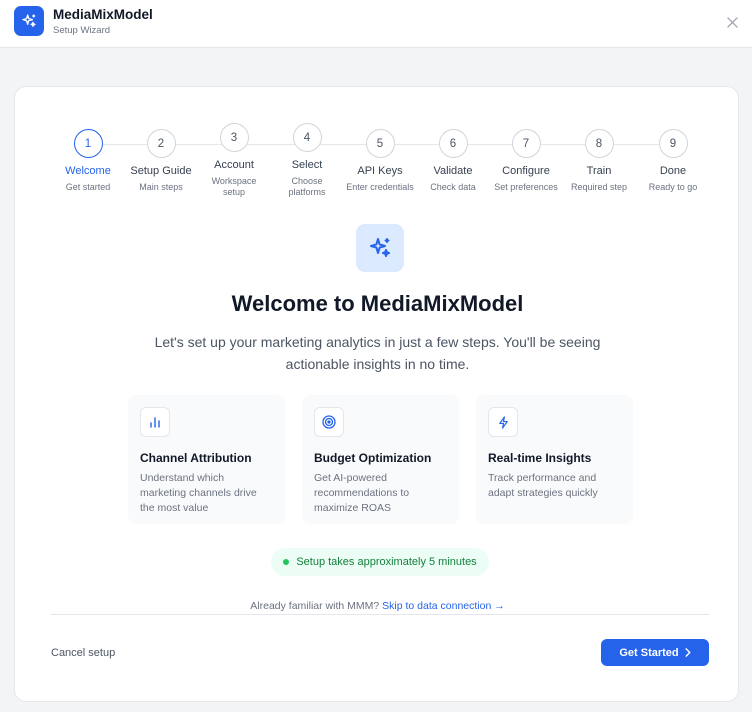 The height and width of the screenshot is (712, 752). I want to click on close-icon, so click(732, 22).